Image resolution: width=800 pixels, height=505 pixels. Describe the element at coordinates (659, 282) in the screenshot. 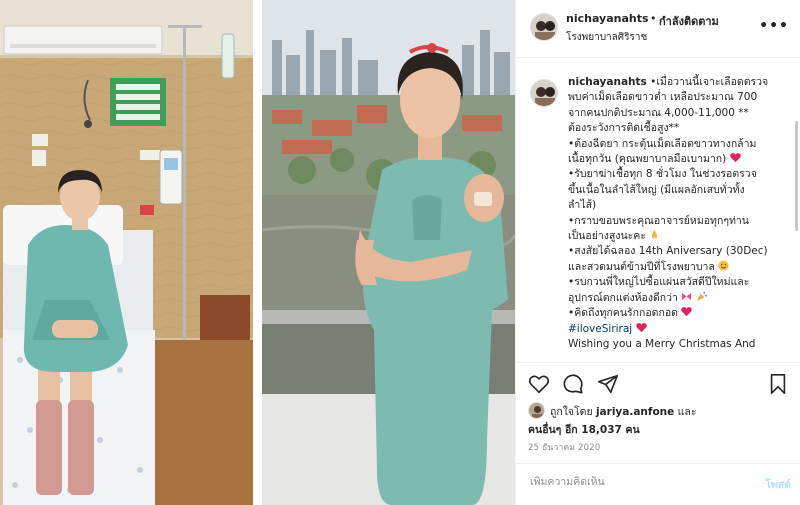

I see `caption-line: •รบกวนพี่ใหญ่ไปซื้อแผ่นสวัสดีปีใหม่และ` at that location.